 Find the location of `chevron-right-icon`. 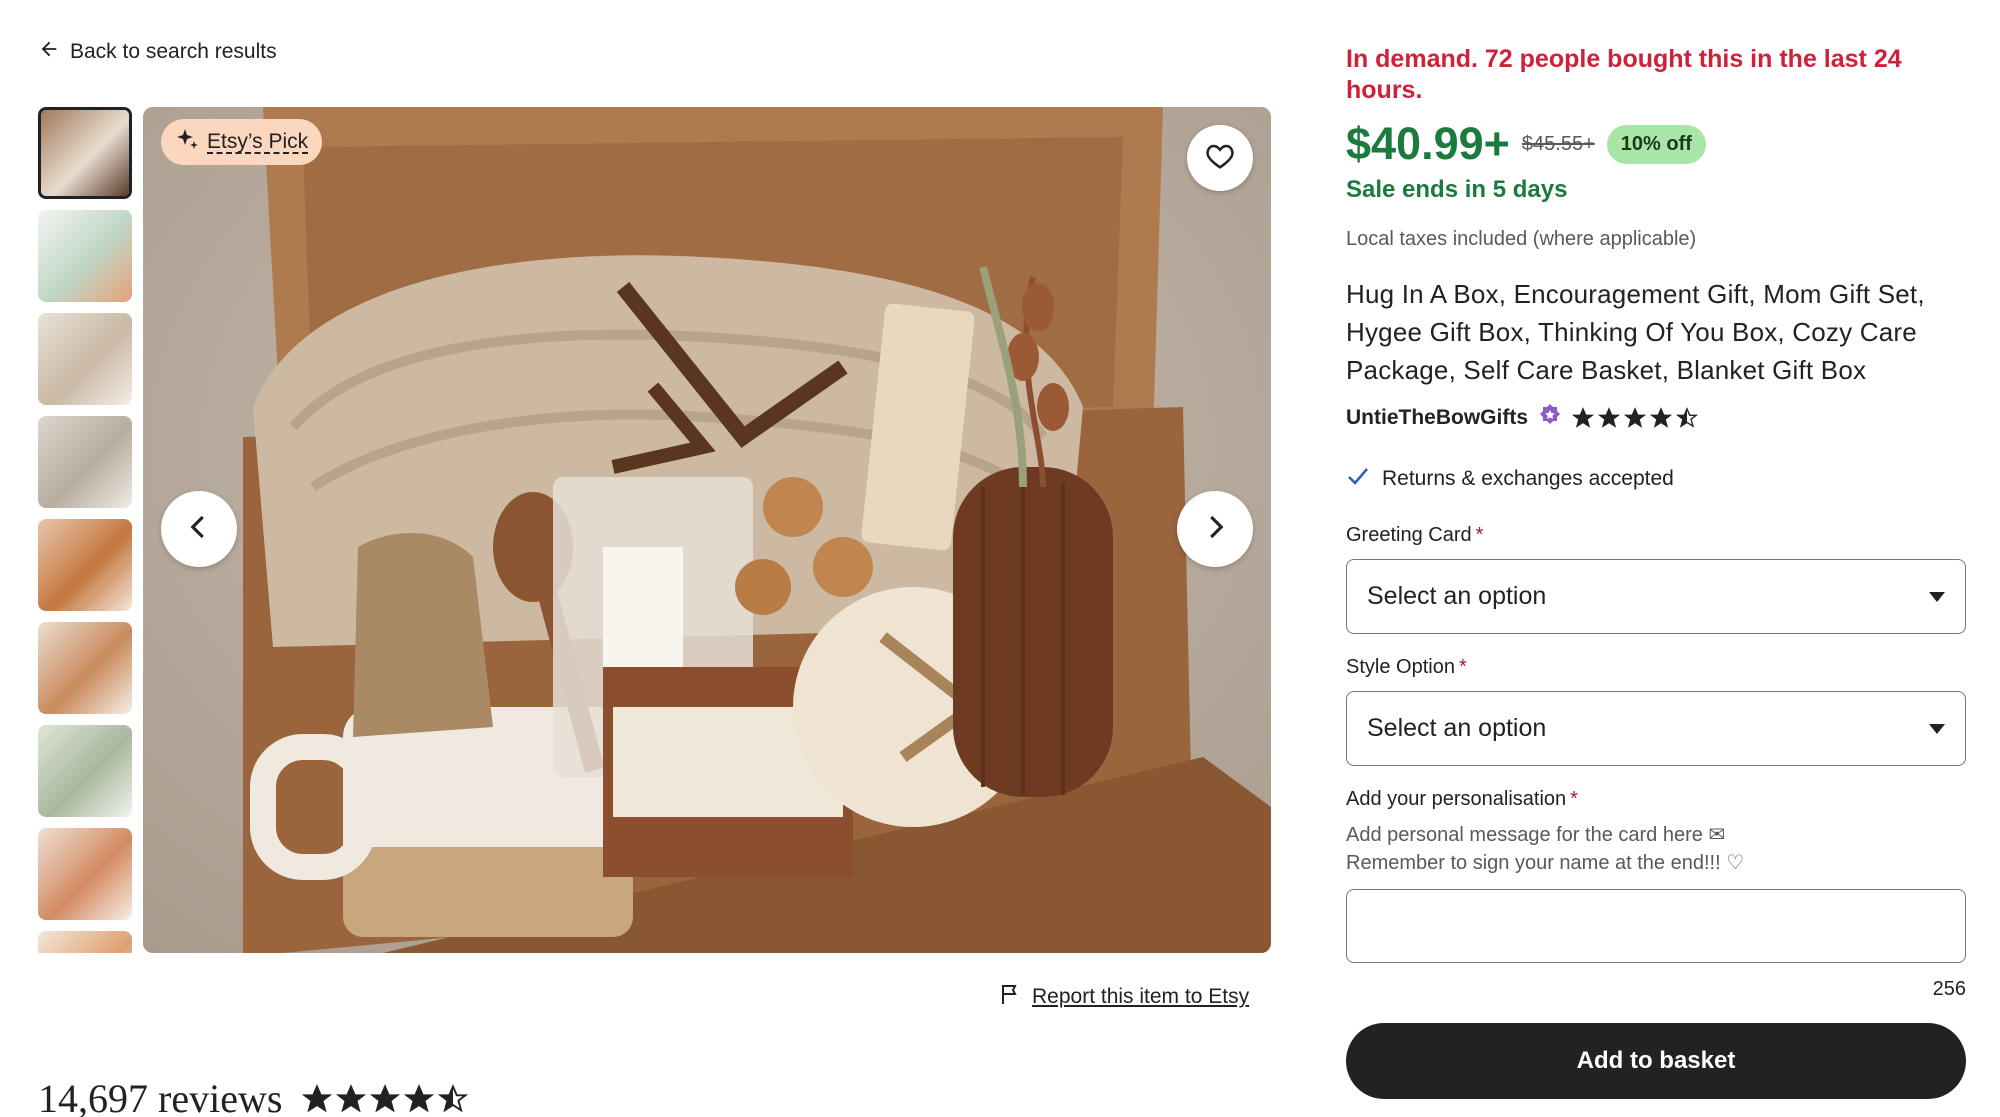

chevron-right-icon is located at coordinates (1215, 529).